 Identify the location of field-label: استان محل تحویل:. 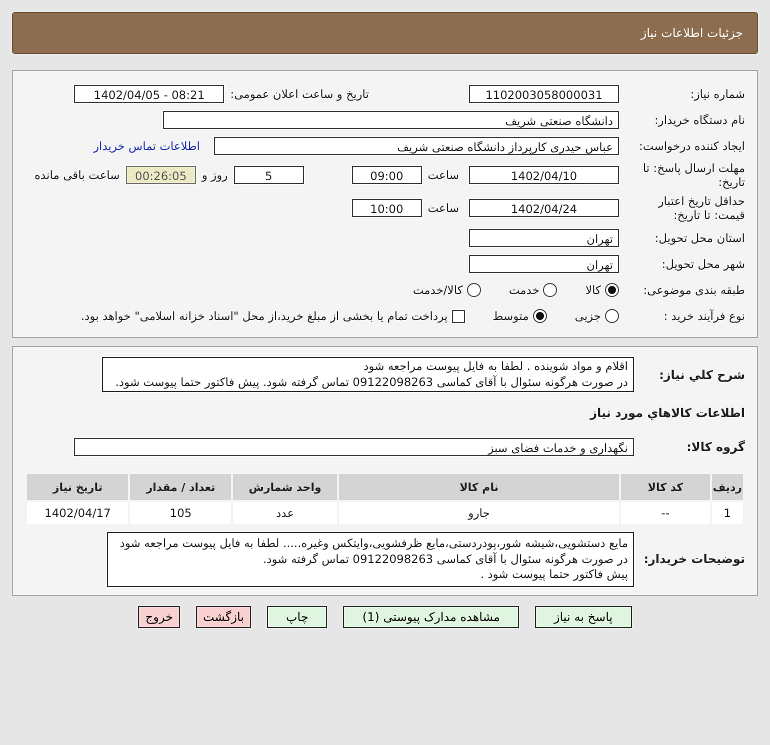
(699, 238).